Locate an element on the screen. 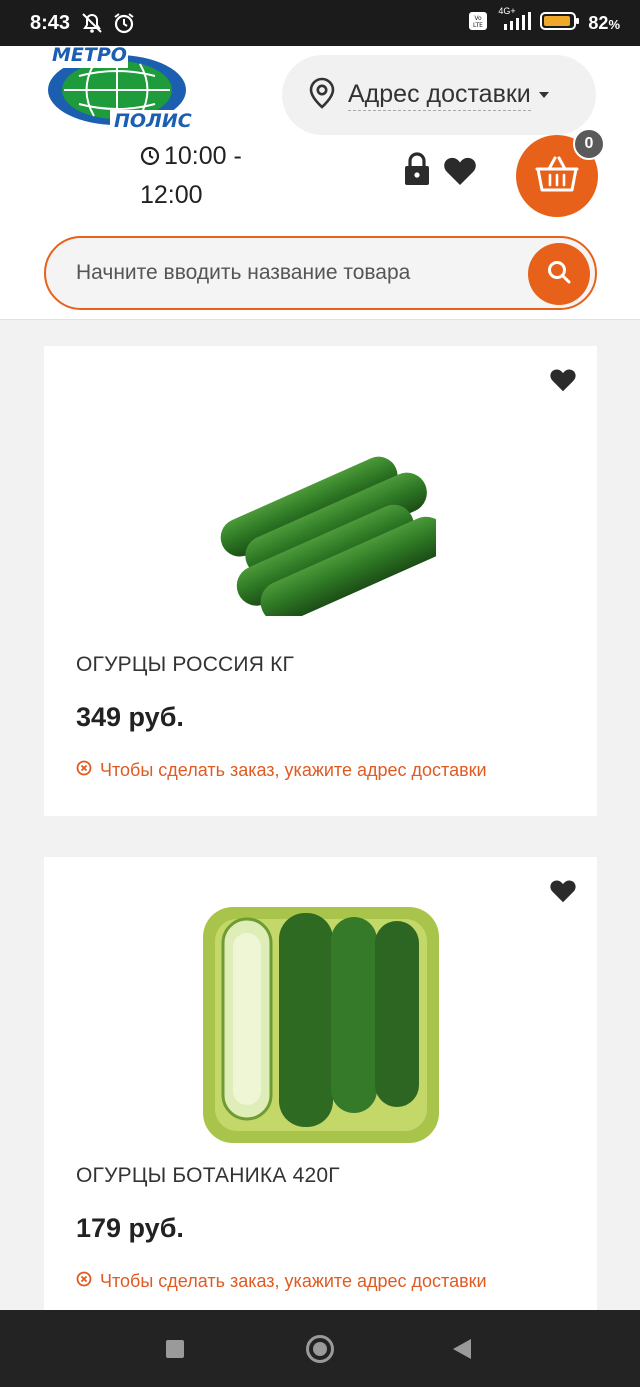 This screenshot has height=1387, width=640. product-name: ОГУРЦЫ БОТАНИКА 420Г is located at coordinates (208, 1176).